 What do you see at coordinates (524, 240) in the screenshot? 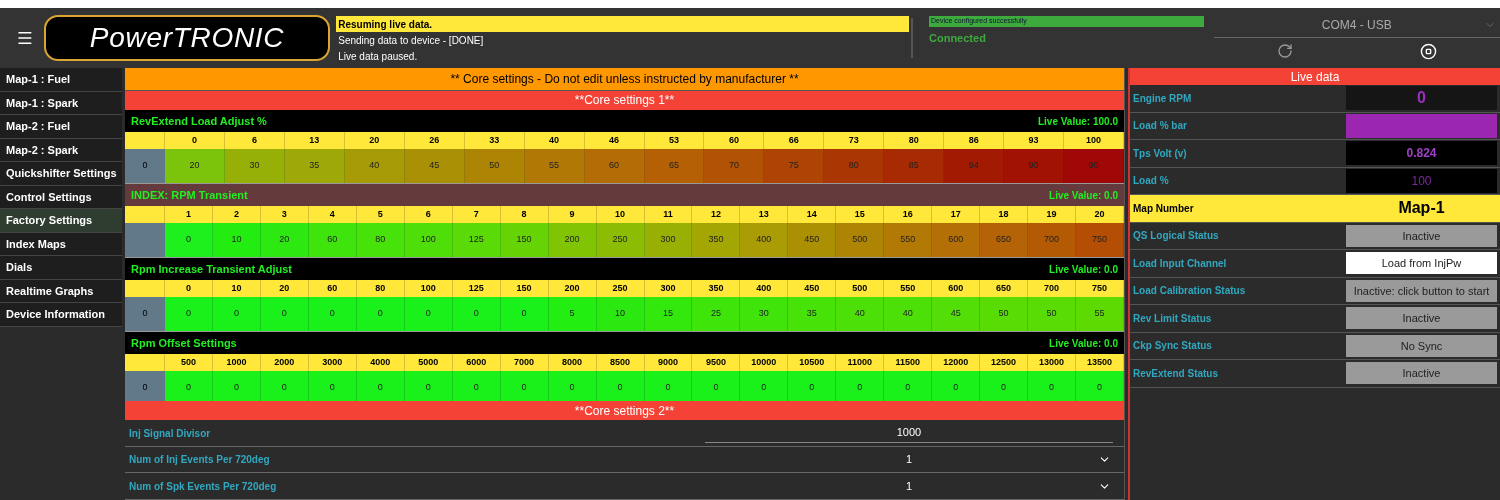
I see `value-cell: 150` at bounding box center [524, 240].